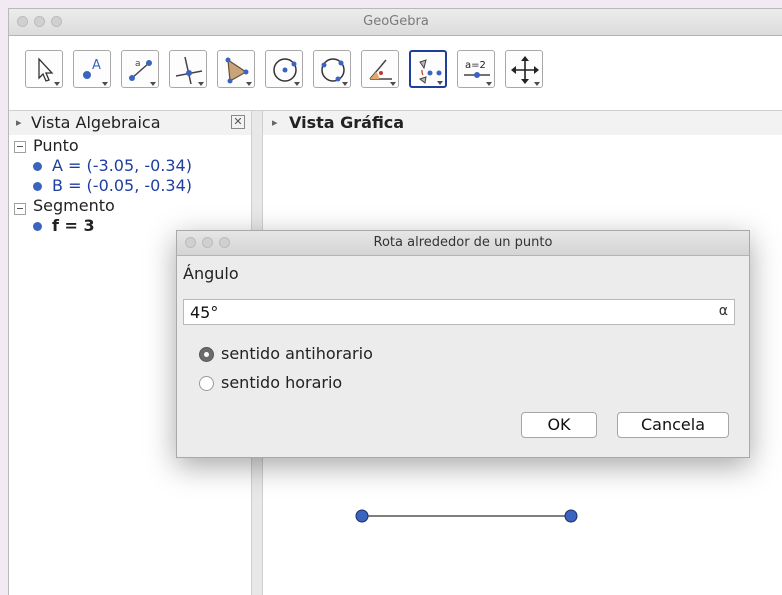  What do you see at coordinates (73, 225) in the screenshot?
I see `algebra-item-f: f = 3` at bounding box center [73, 225].